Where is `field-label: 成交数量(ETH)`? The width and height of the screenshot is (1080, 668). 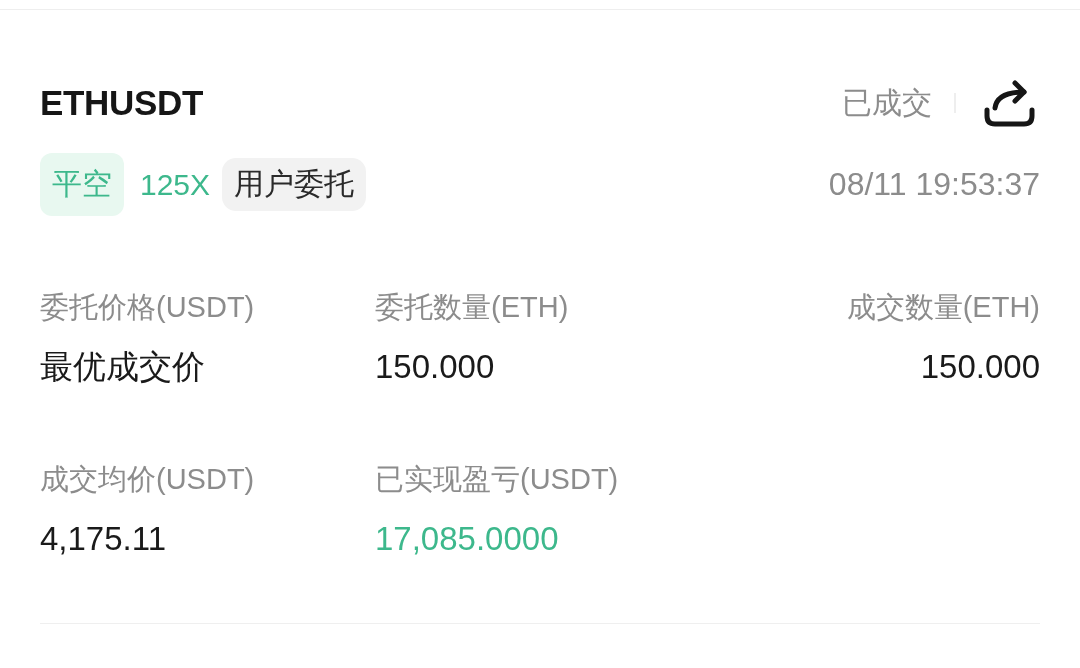 field-label: 成交数量(ETH) is located at coordinates (943, 307).